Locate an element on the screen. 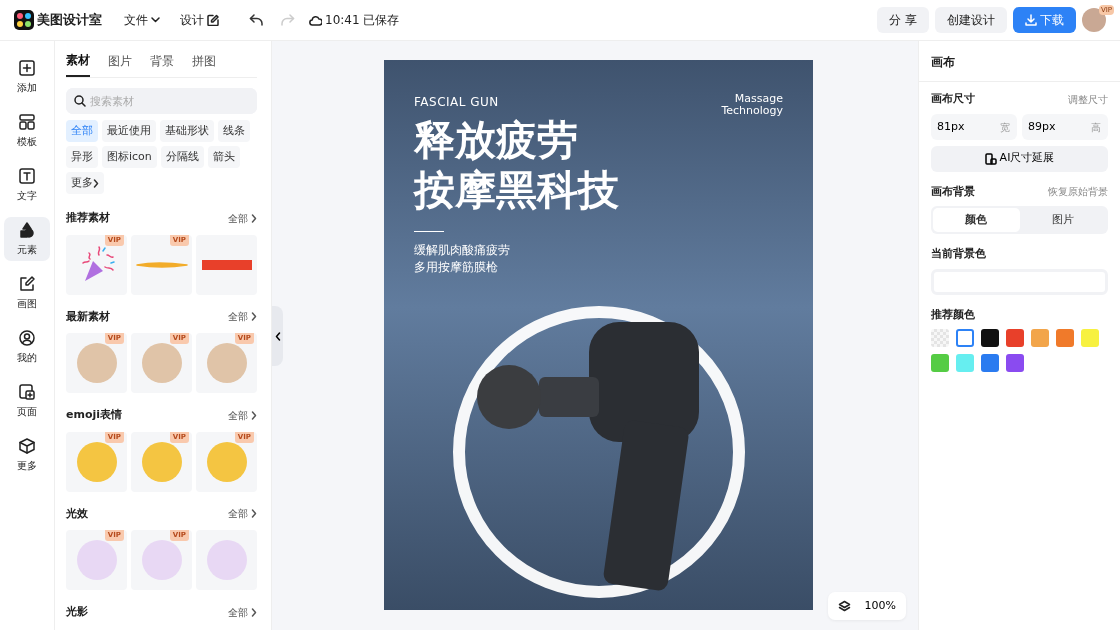  file-menu: 文件 is located at coordinates (142, 20).